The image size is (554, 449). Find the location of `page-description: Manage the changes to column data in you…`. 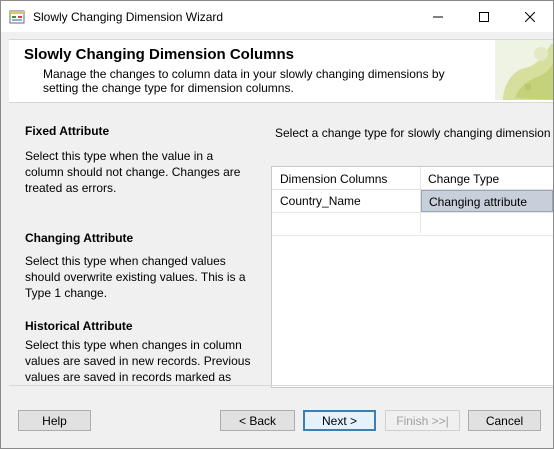

page-description: Manage the changes to column data in you… is located at coordinates (244, 81).